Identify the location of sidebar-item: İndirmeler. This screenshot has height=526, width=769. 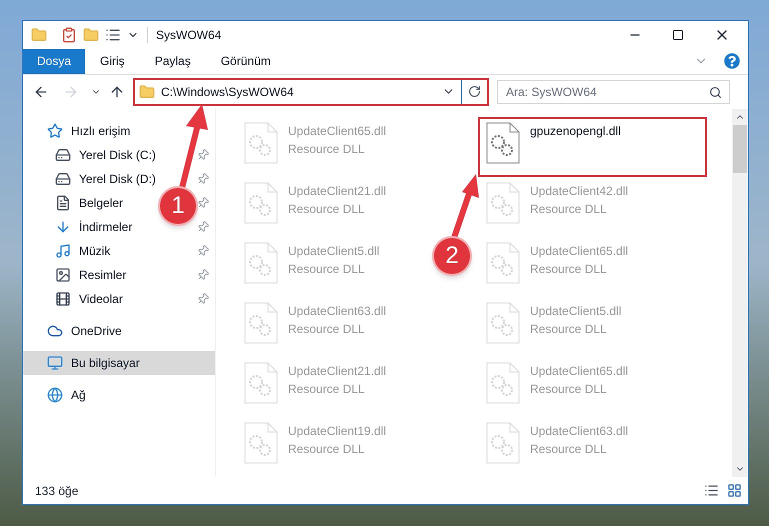
(105, 227).